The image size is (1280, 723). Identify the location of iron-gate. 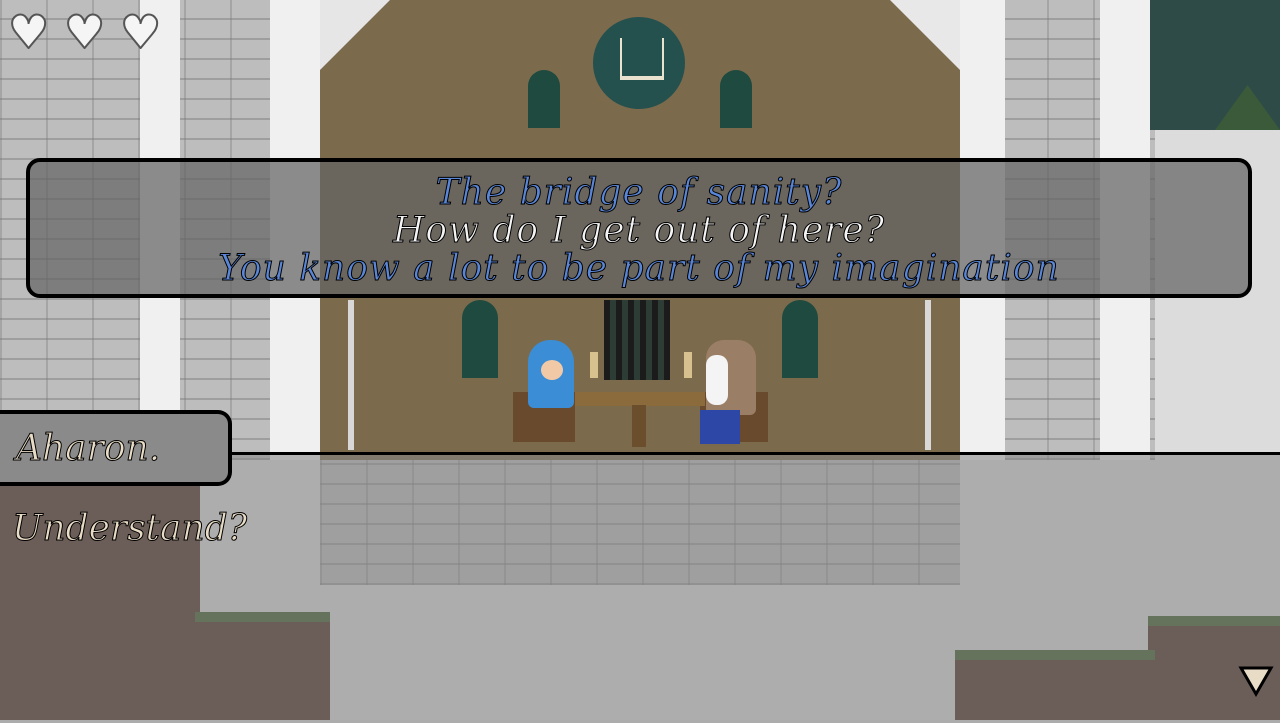
(637, 340).